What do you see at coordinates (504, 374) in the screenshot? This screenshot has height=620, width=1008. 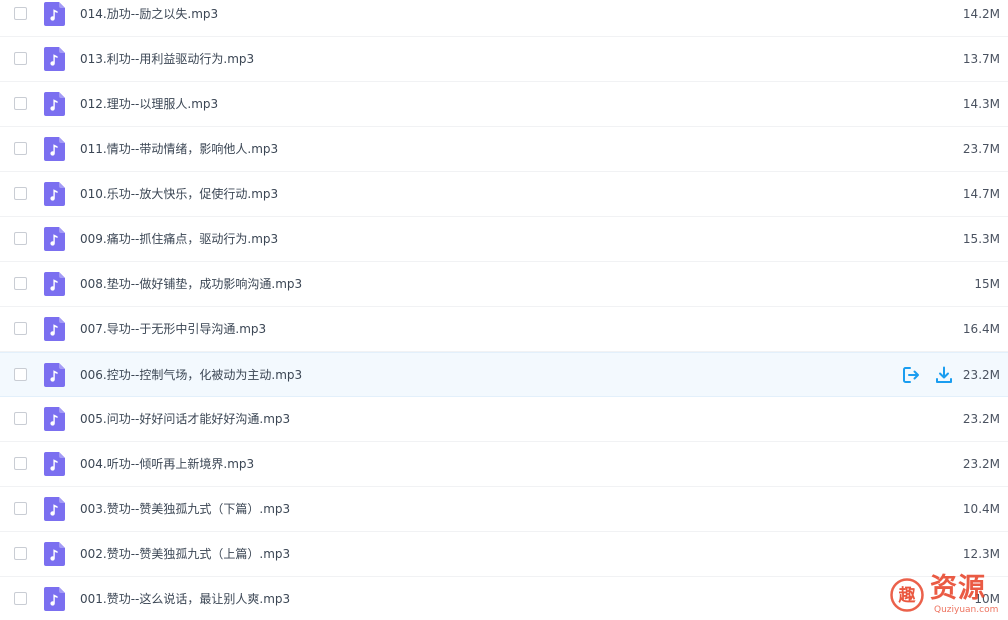 I see `file-row: 006.控功--控制气场，化被动为主动.mp3 23.2M` at bounding box center [504, 374].